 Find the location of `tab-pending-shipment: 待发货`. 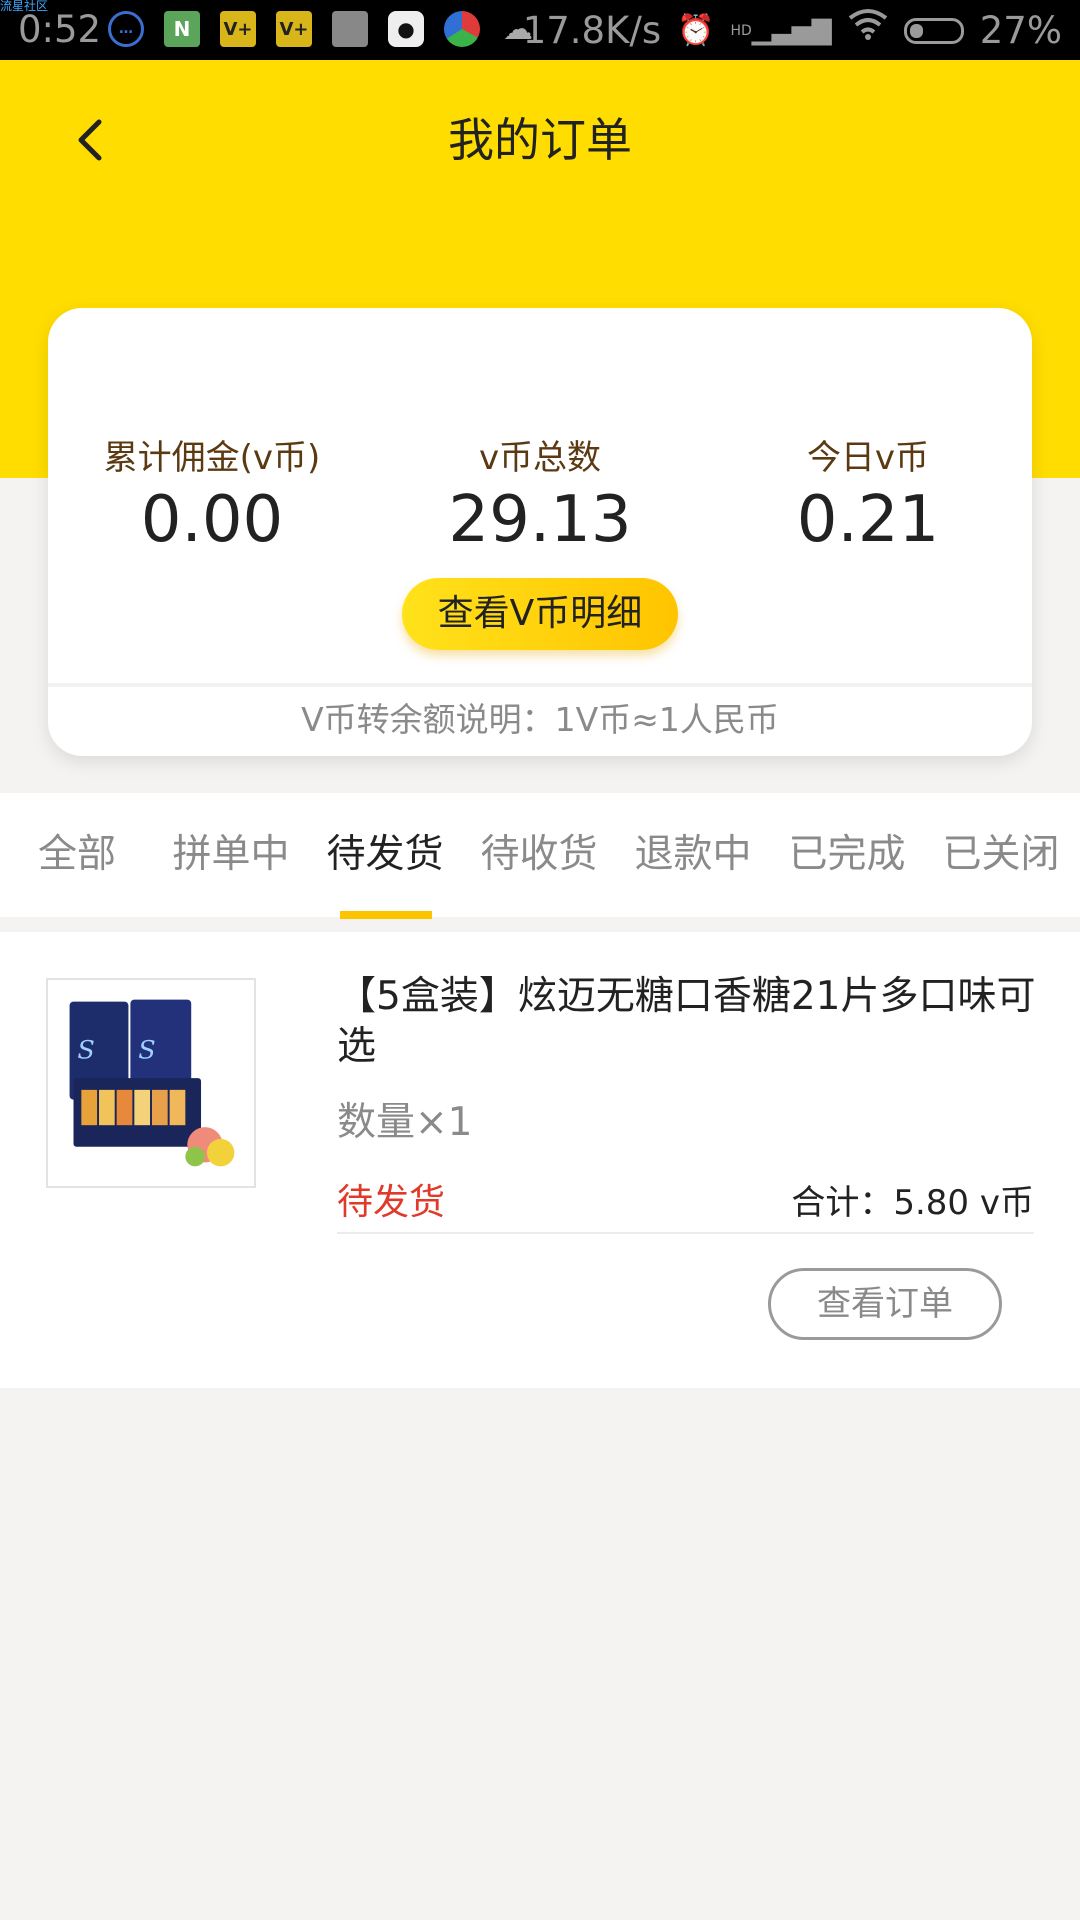

tab-pending-shipment: 待发货 is located at coordinates (385, 855).